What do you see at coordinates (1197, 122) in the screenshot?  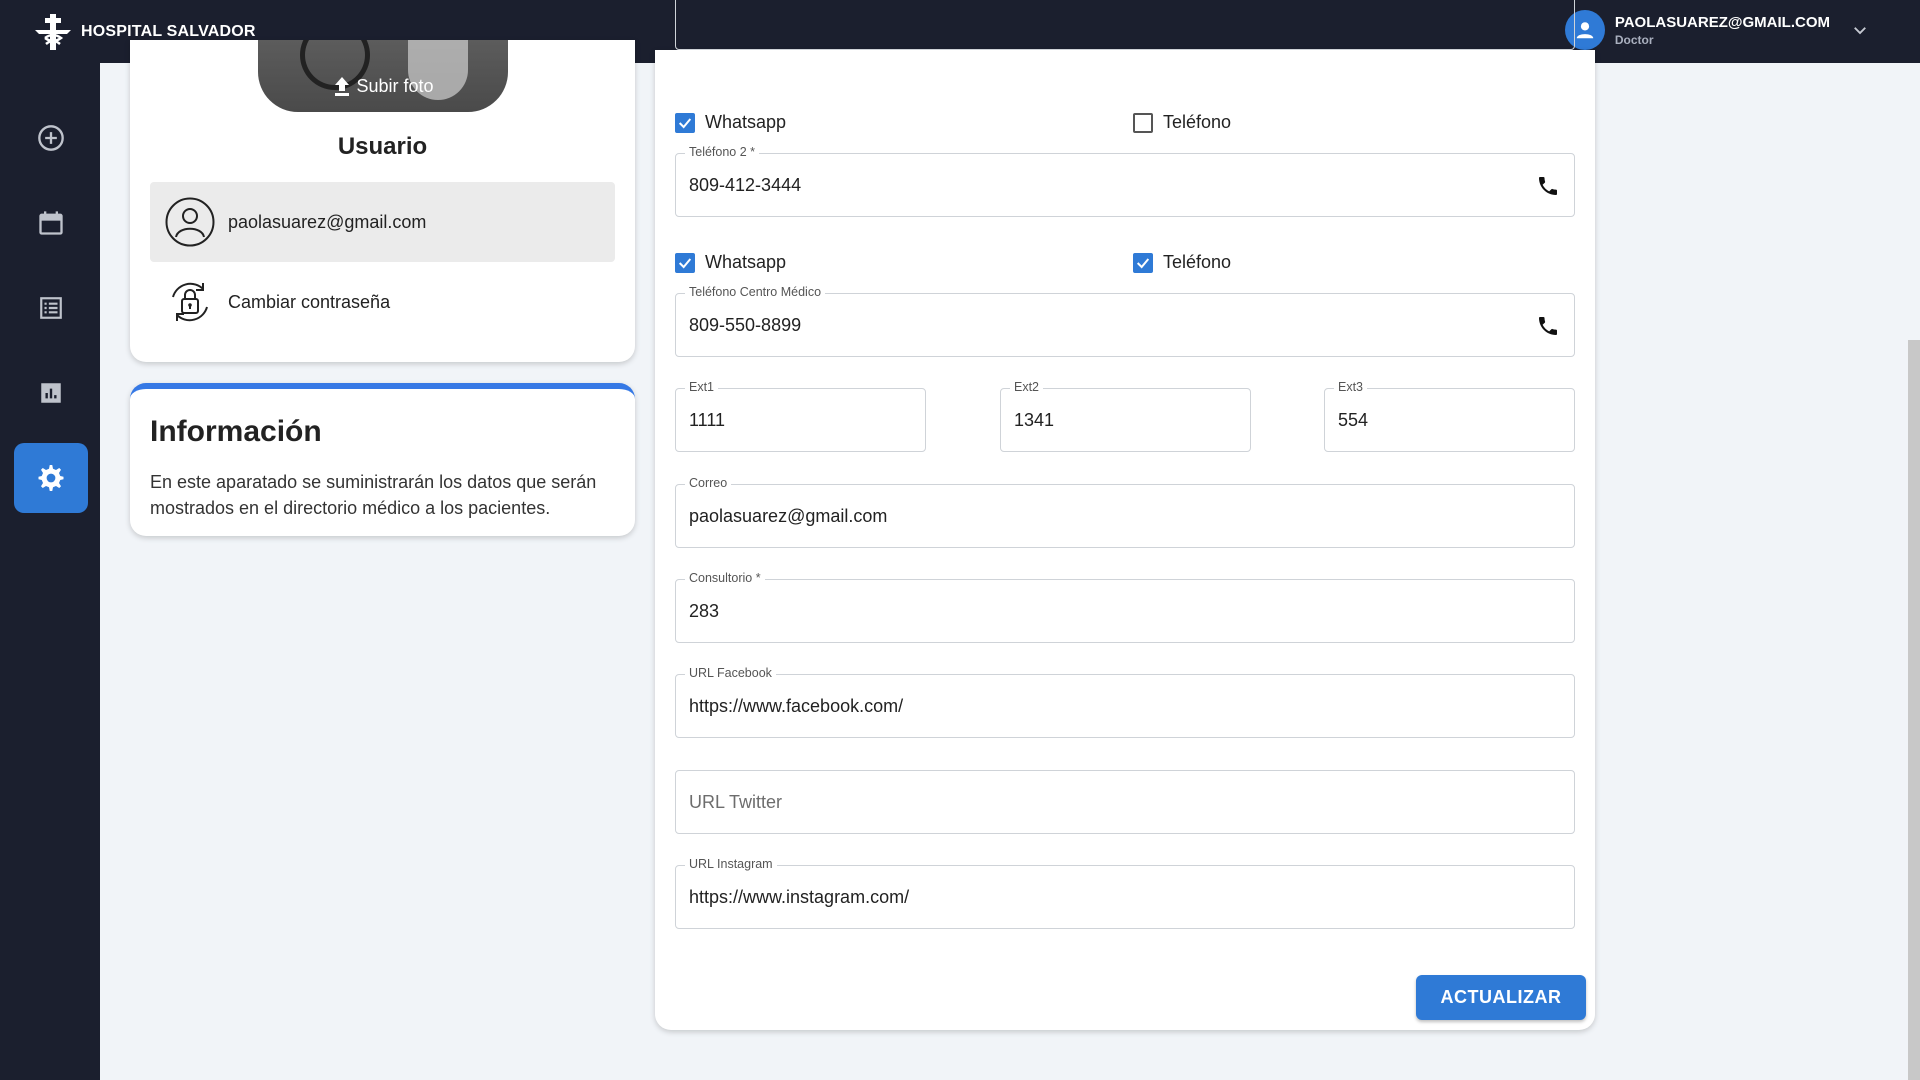 I see `telefono-label-1: Teléfono` at bounding box center [1197, 122].